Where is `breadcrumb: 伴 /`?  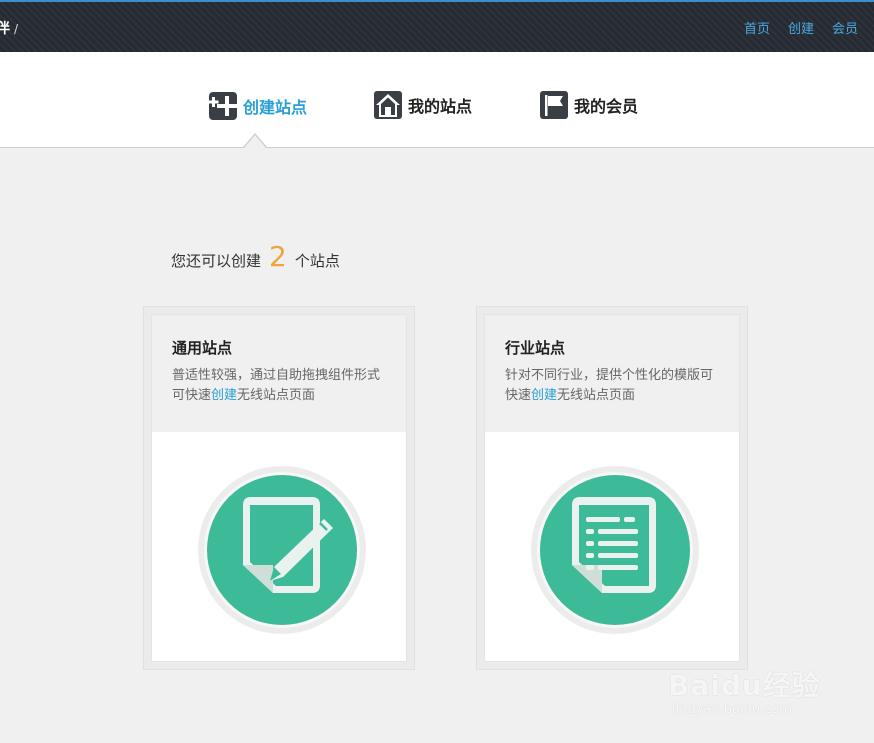 breadcrumb: 伴 / is located at coordinates (9, 28).